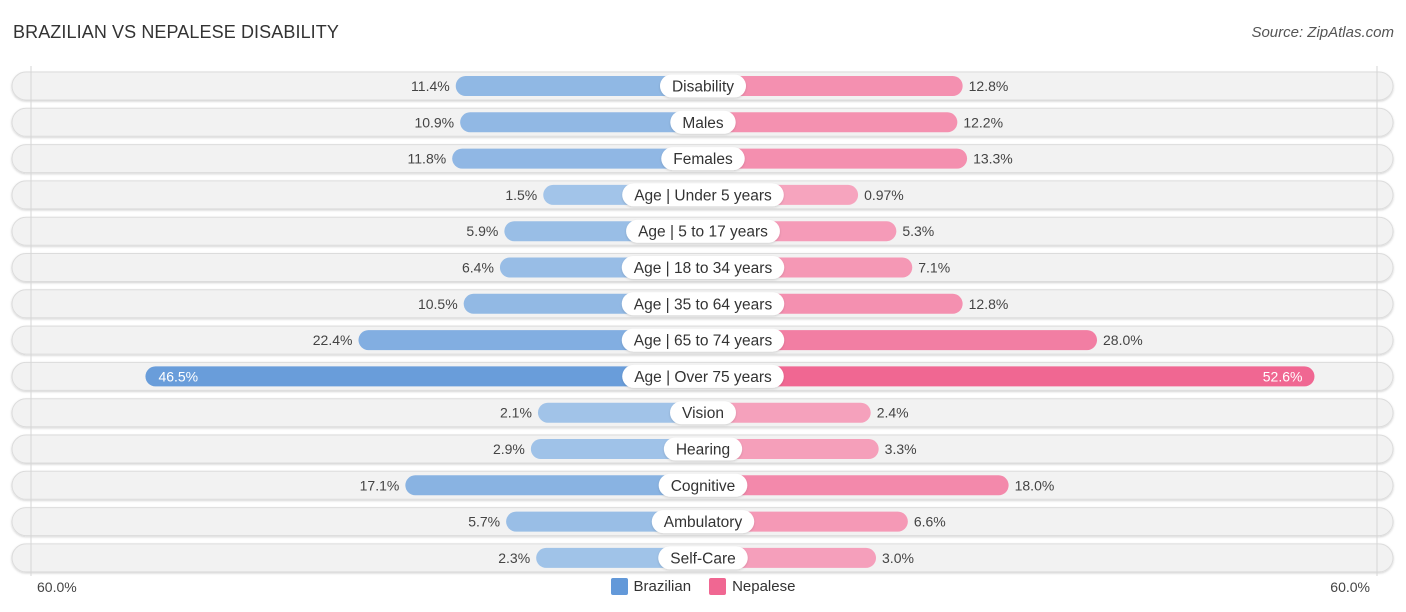  What do you see at coordinates (764, 586) in the screenshot?
I see `legend-label-nepalese: Nepalese` at bounding box center [764, 586].